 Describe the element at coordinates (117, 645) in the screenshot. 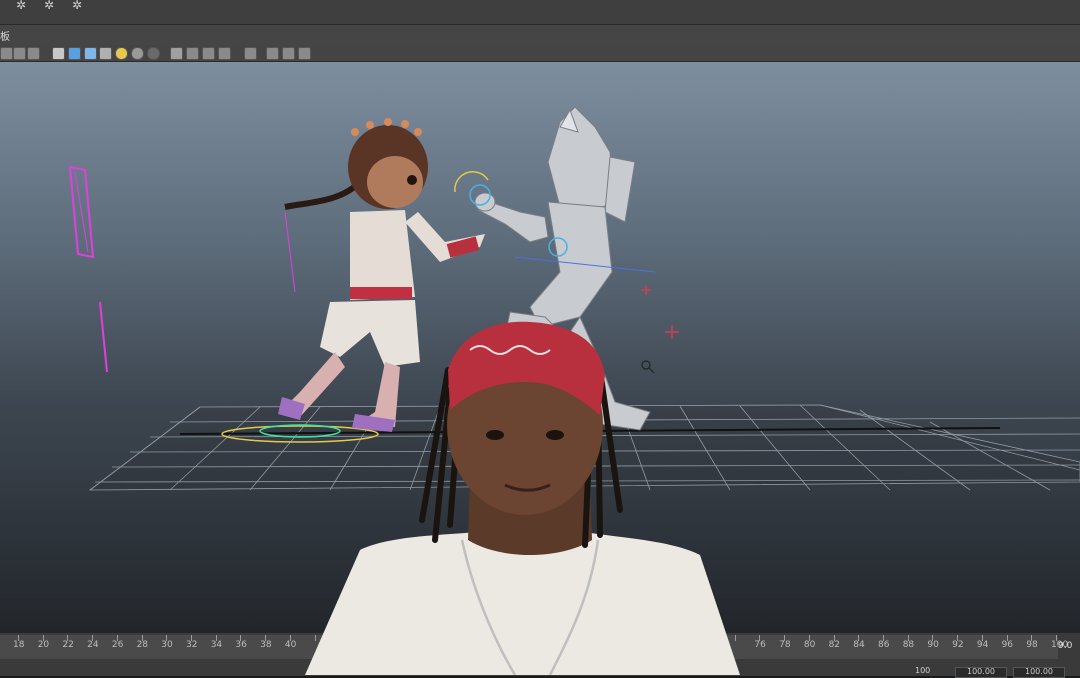

I see `timeline-tick-label: 26` at that location.